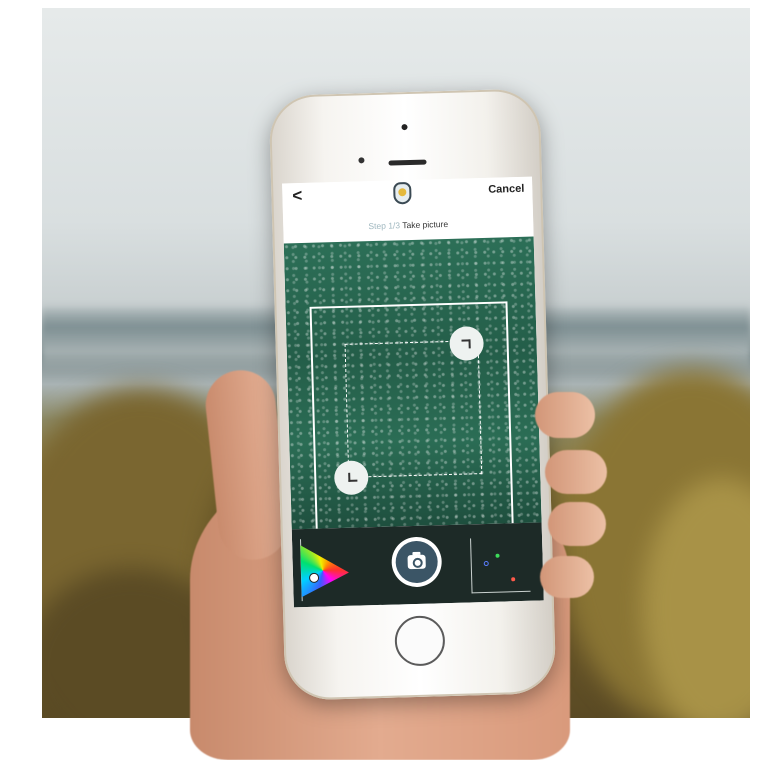  I want to click on front-camera, so click(404, 127).